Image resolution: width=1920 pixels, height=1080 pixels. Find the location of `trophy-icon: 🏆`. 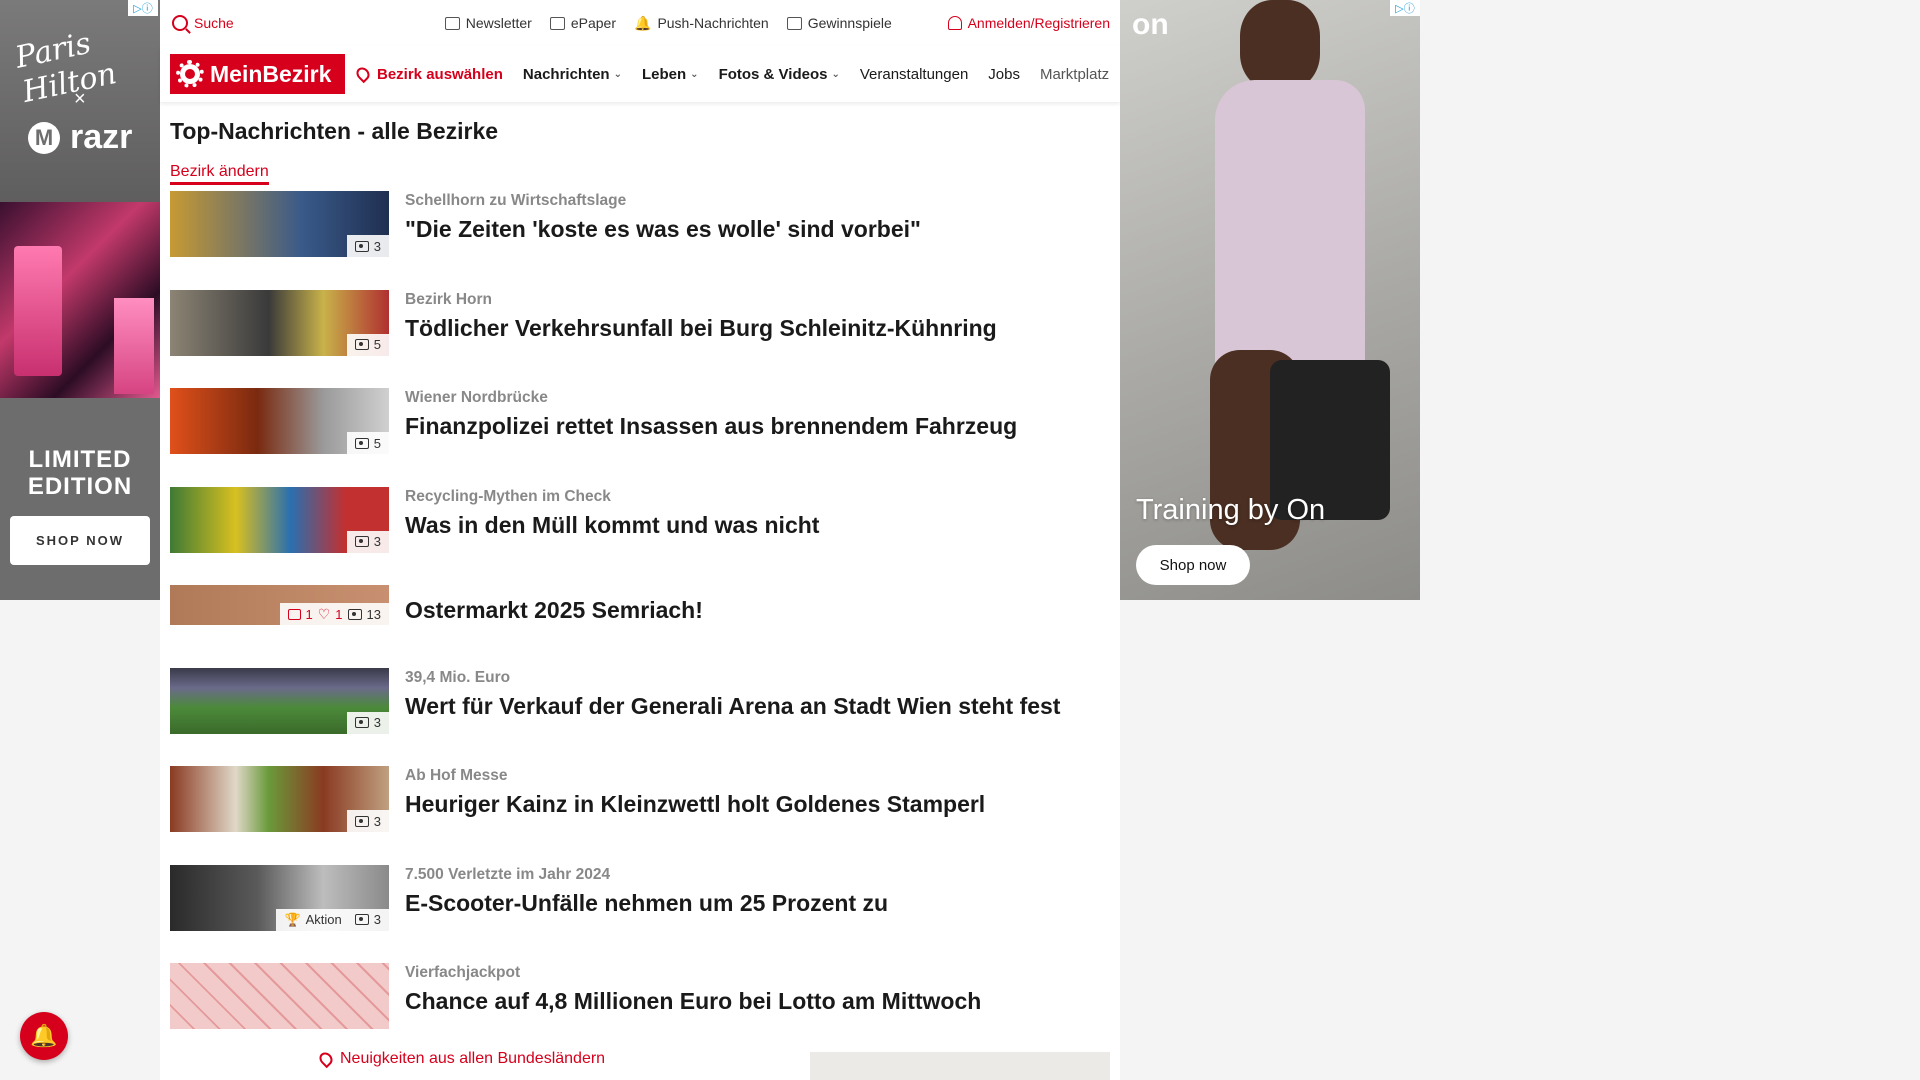

trophy-icon: 🏆 is located at coordinates (292, 919).